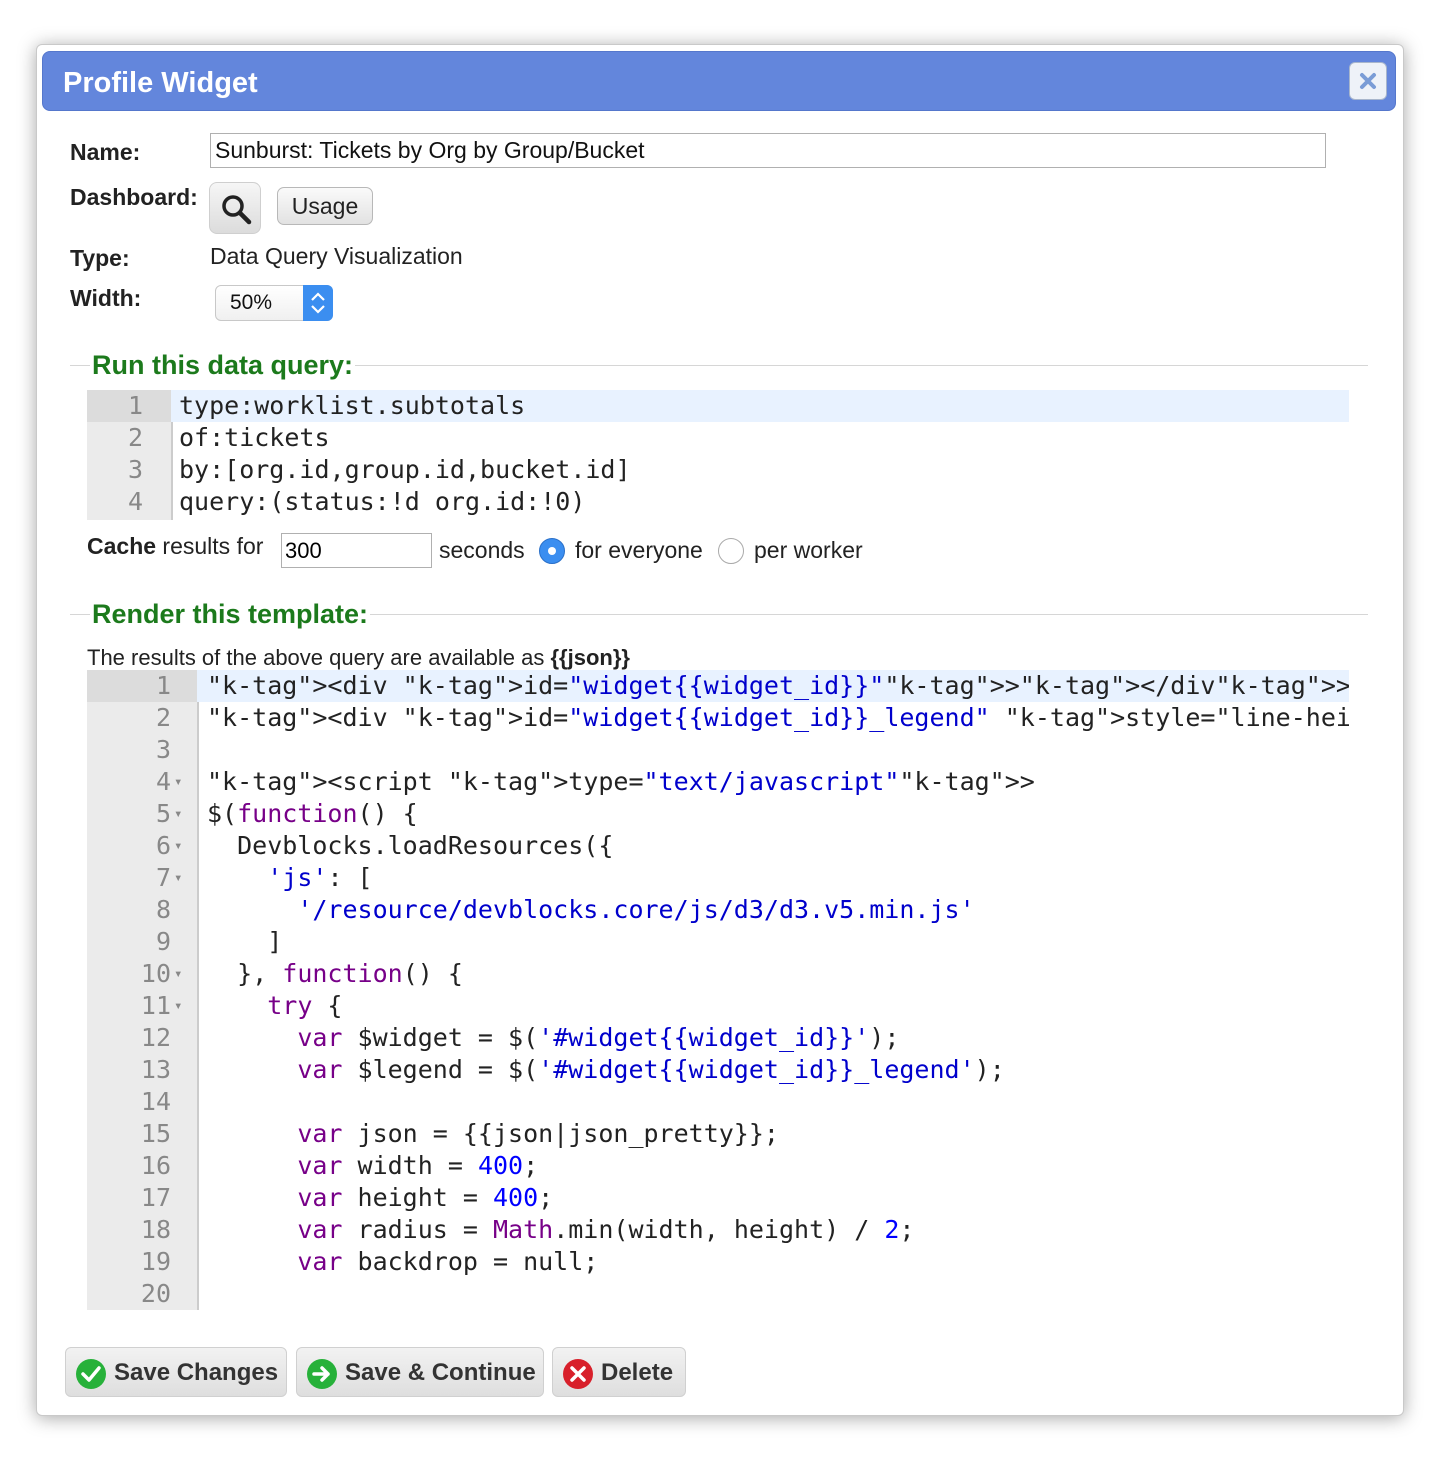 Image resolution: width=1444 pixels, height=1470 pixels. What do you see at coordinates (731, 551) in the screenshot?
I see `radio-per-worker` at bounding box center [731, 551].